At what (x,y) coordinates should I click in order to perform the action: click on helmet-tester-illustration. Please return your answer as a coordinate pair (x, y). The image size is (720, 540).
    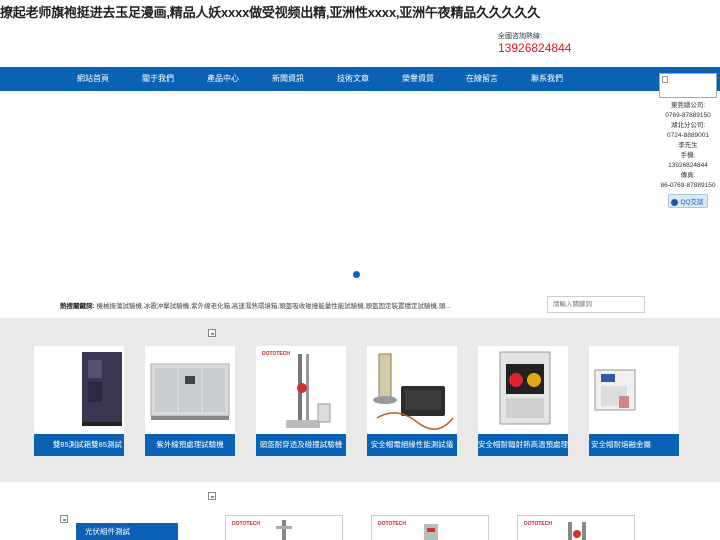
    Looking at the image, I should click on (308, 391).